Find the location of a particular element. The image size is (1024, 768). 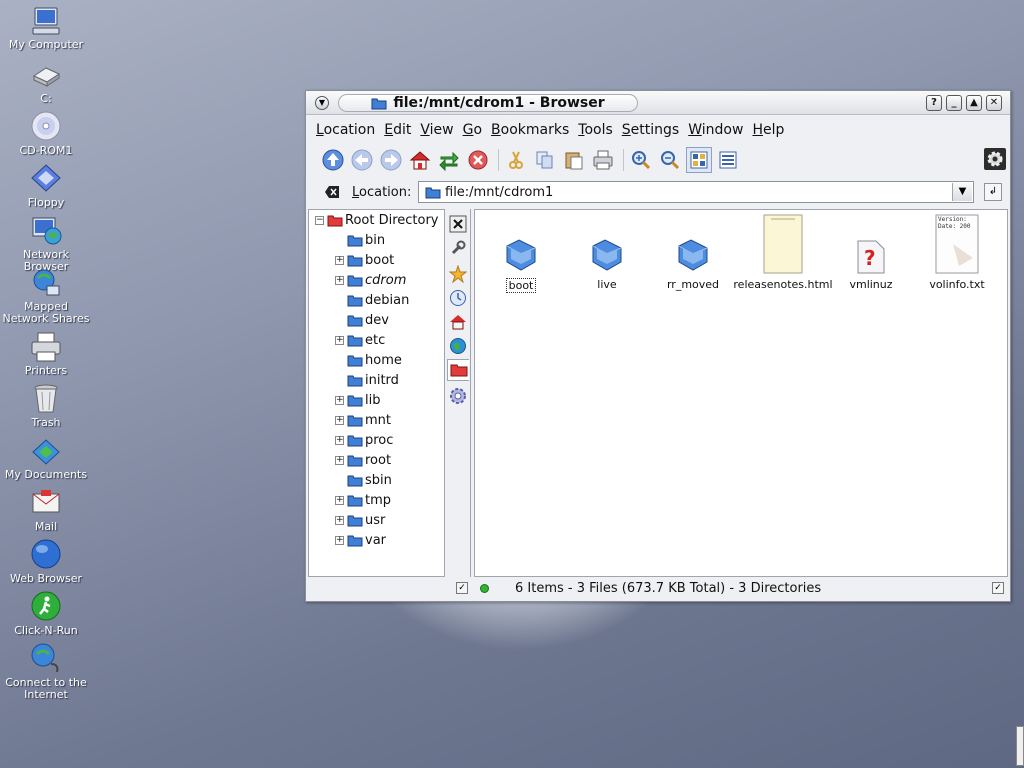

detail-view-button is located at coordinates (728, 160).